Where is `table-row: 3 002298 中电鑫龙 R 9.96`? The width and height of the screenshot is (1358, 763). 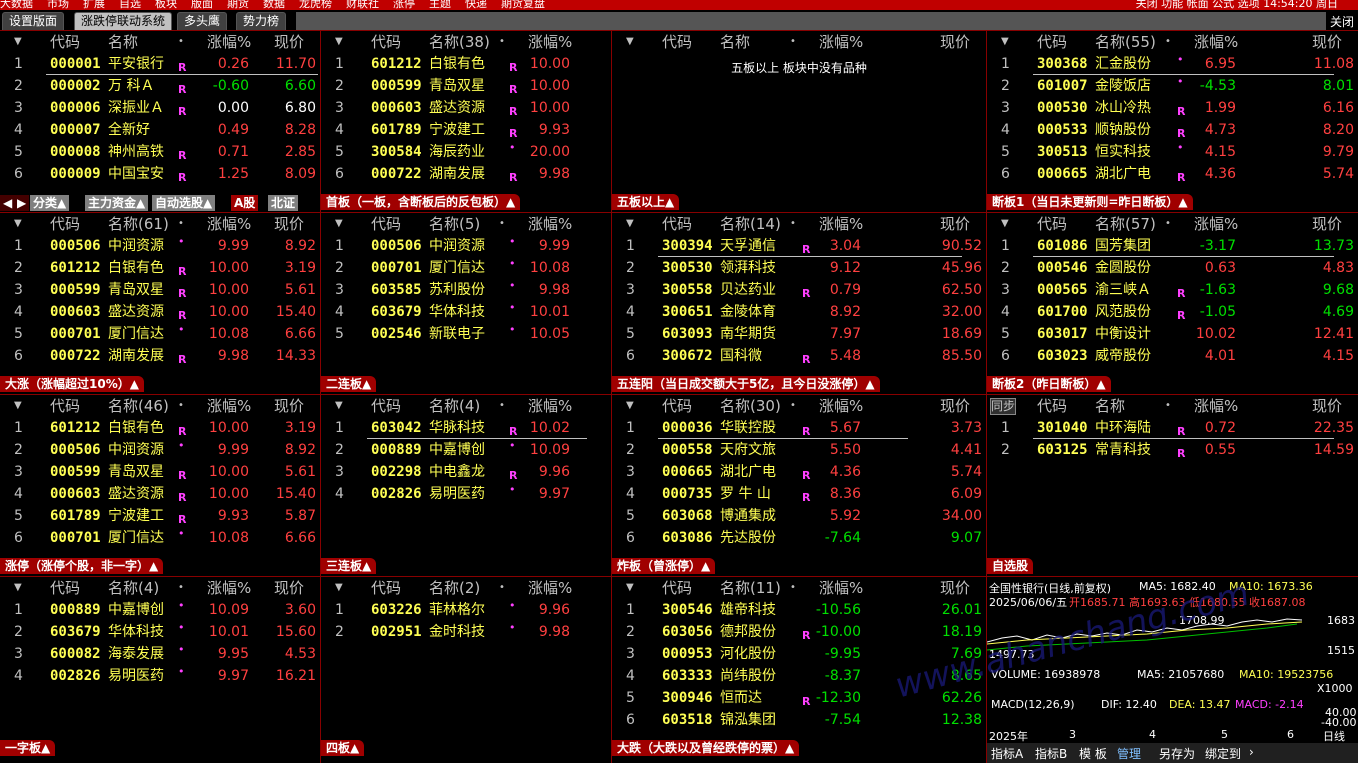 table-row: 3 002298 中电鑫龙 R 9.96 is located at coordinates (466, 472).